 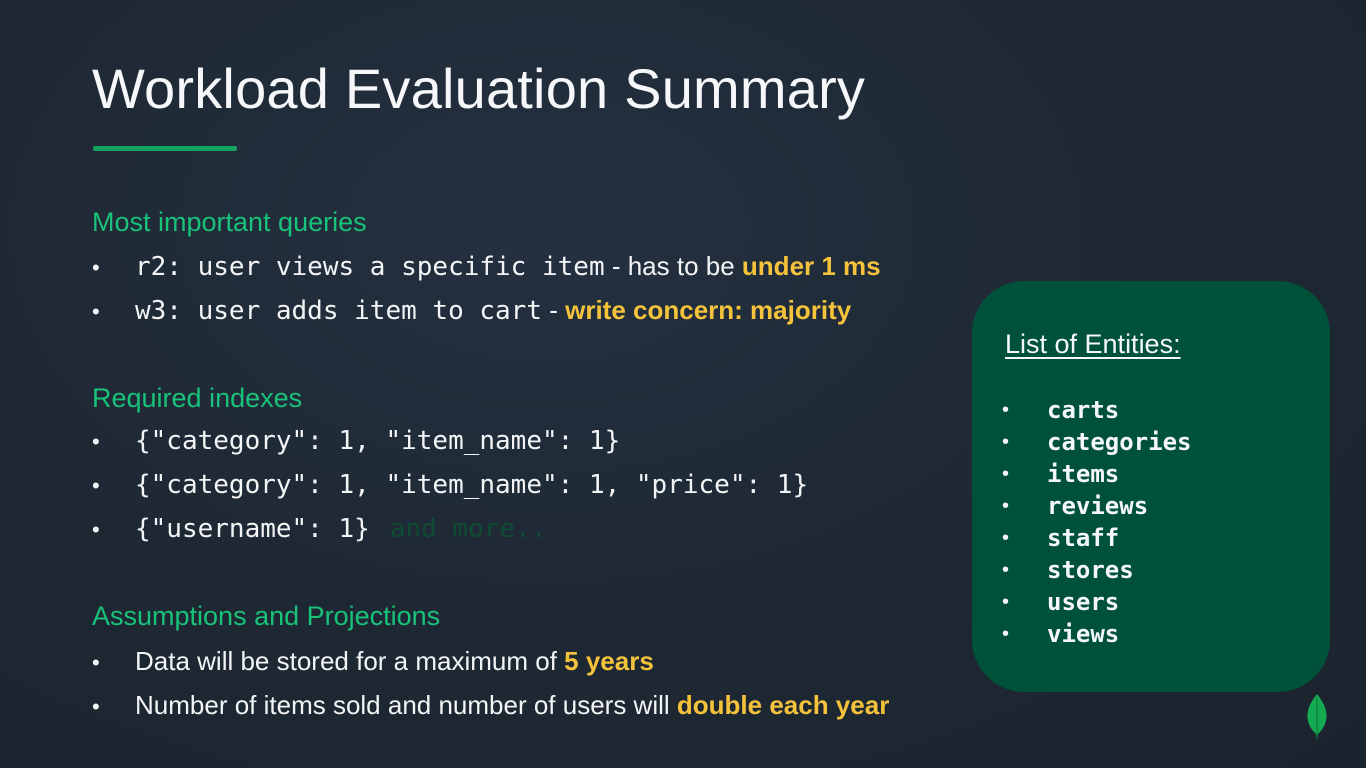 I want to click on assumption-highlight: double each year, so click(x=783, y=705).